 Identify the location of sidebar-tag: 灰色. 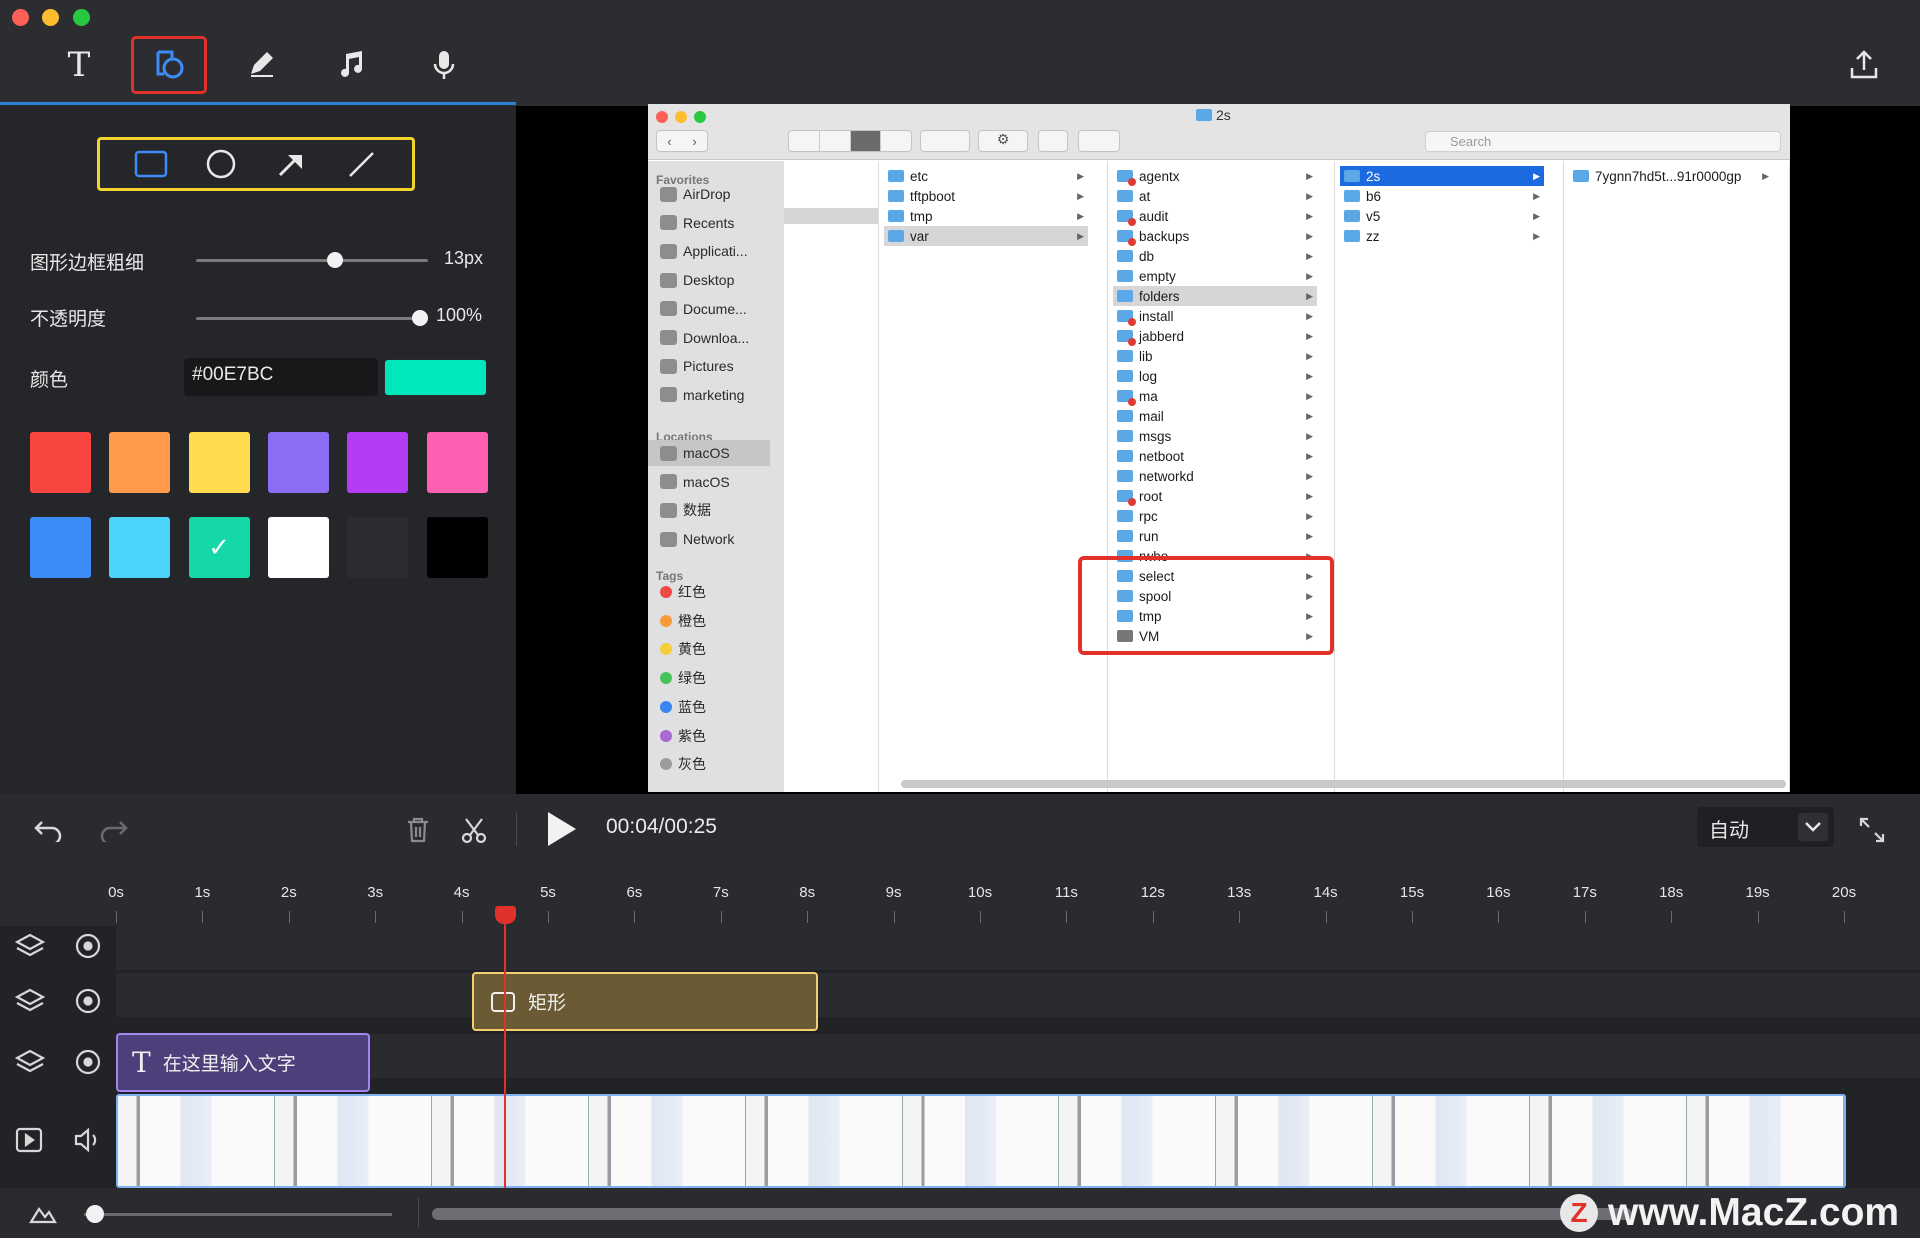
(719, 764).